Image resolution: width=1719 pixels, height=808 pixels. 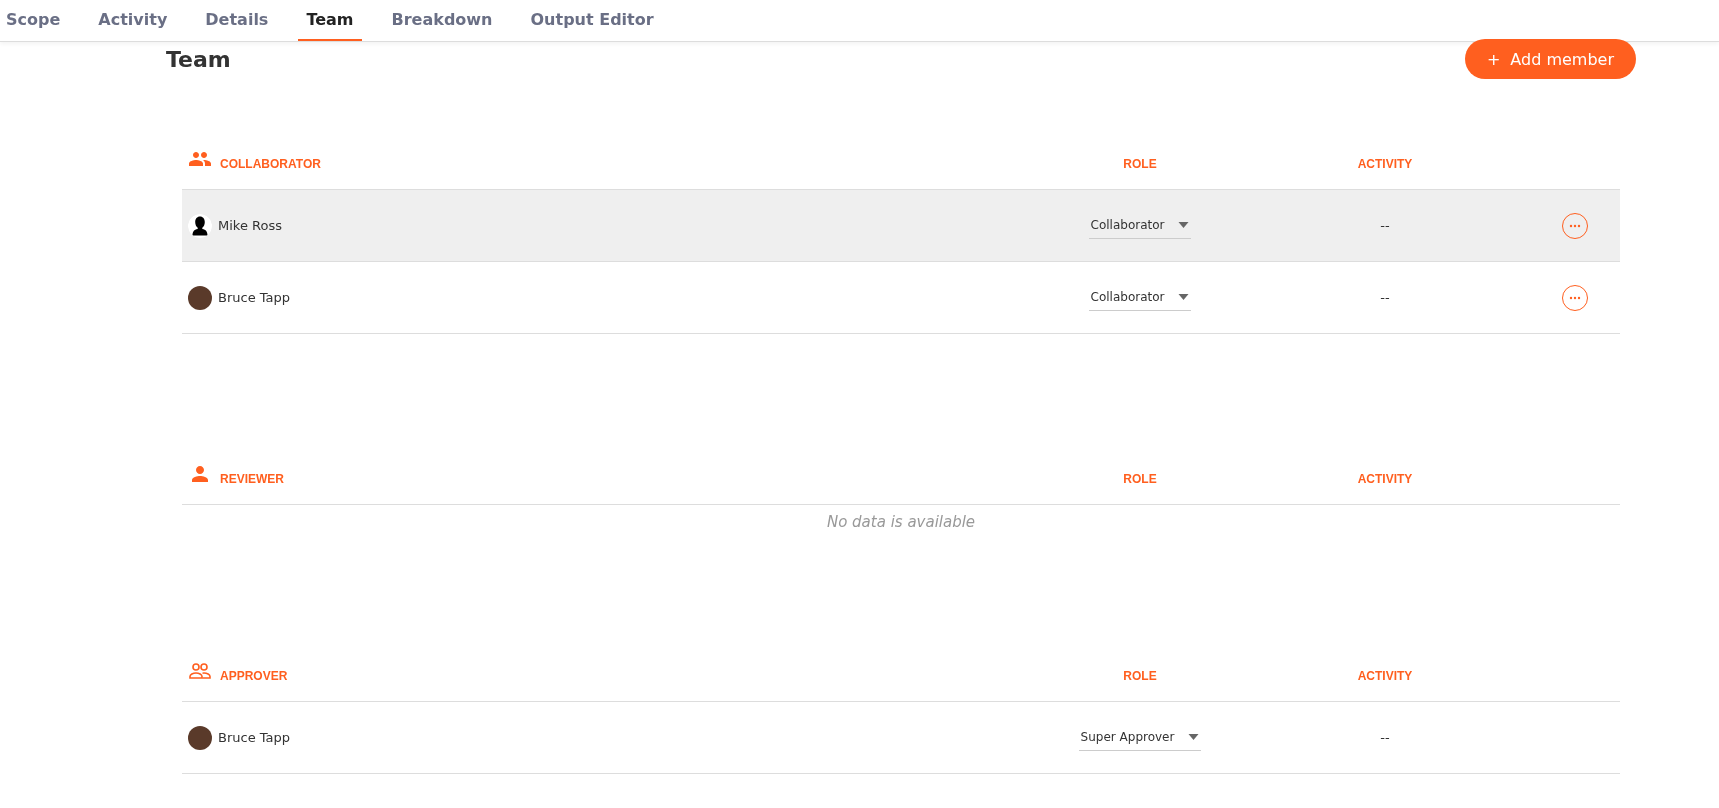 What do you see at coordinates (34, 20) in the screenshot?
I see `tab: Scope` at bounding box center [34, 20].